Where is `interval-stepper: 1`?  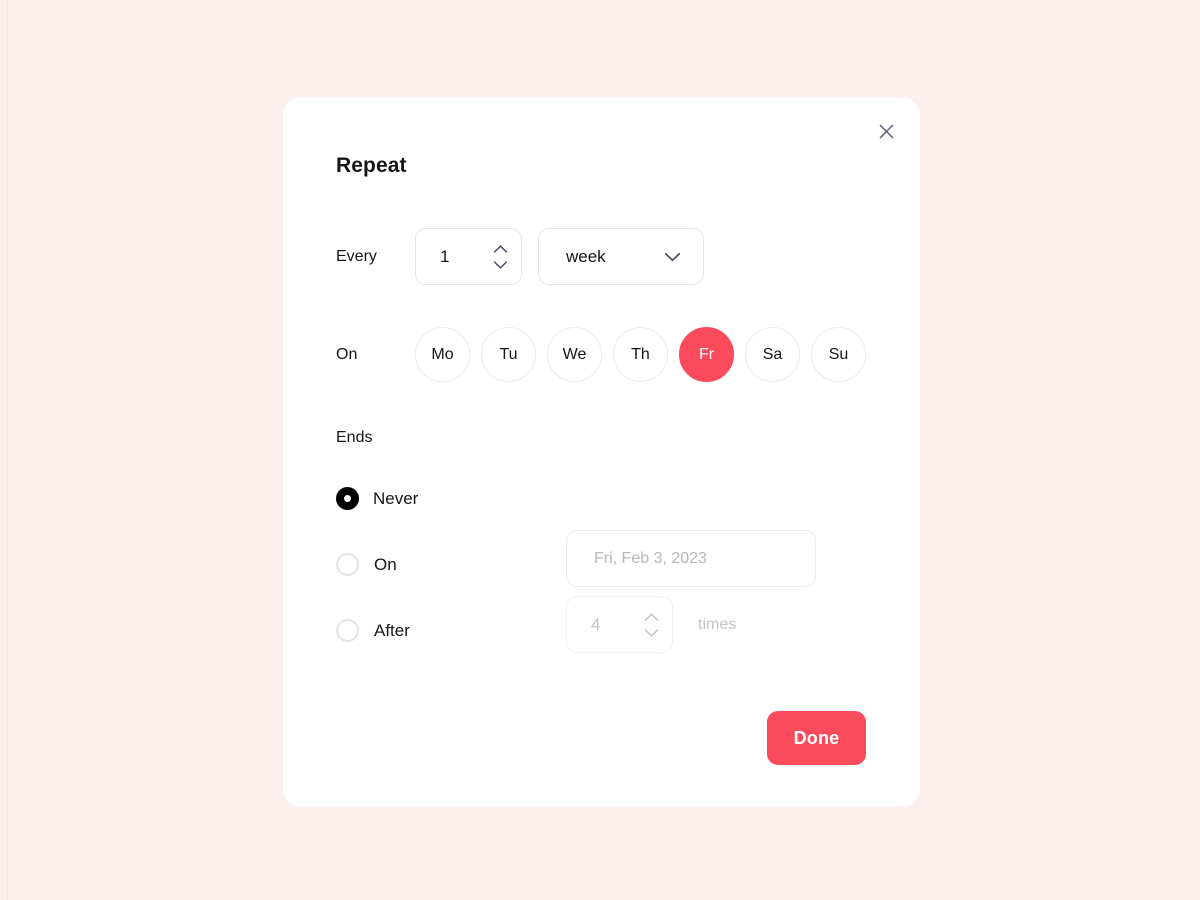
interval-stepper: 1 is located at coordinates (468, 256).